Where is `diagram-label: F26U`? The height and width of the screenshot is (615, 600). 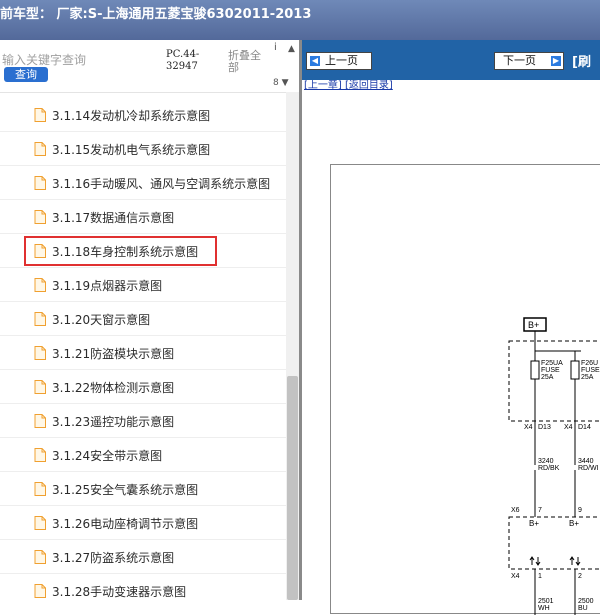
diagram-label: F26U is located at coordinates (589, 363).